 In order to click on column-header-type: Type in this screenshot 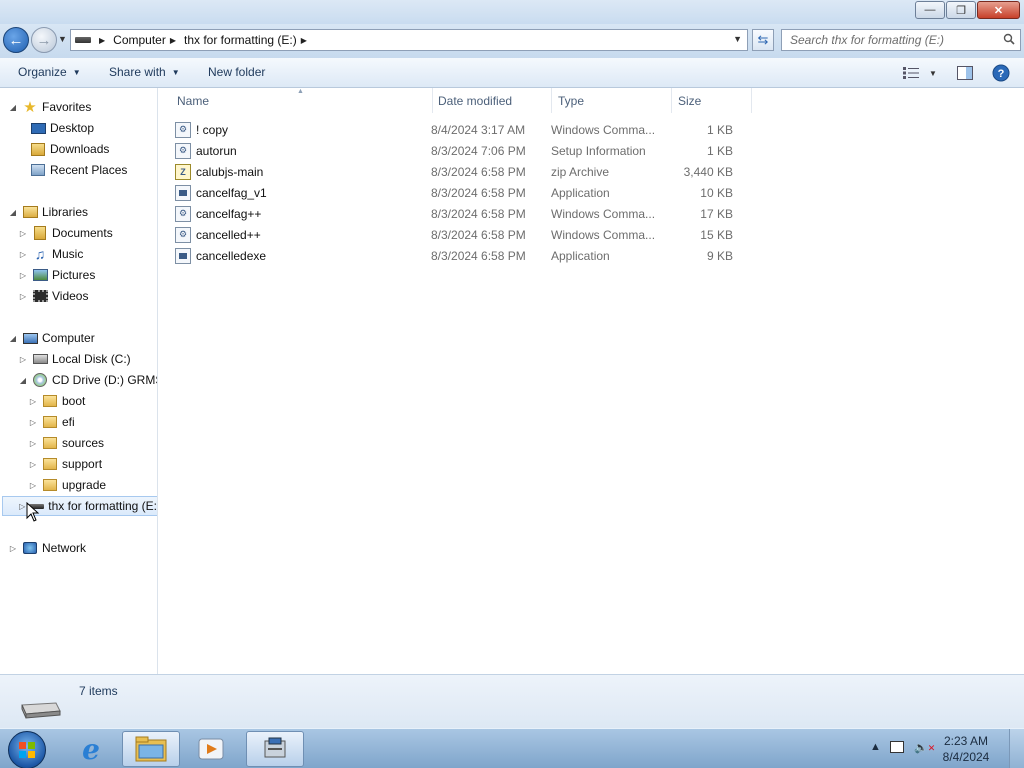, I will do `click(612, 100)`.